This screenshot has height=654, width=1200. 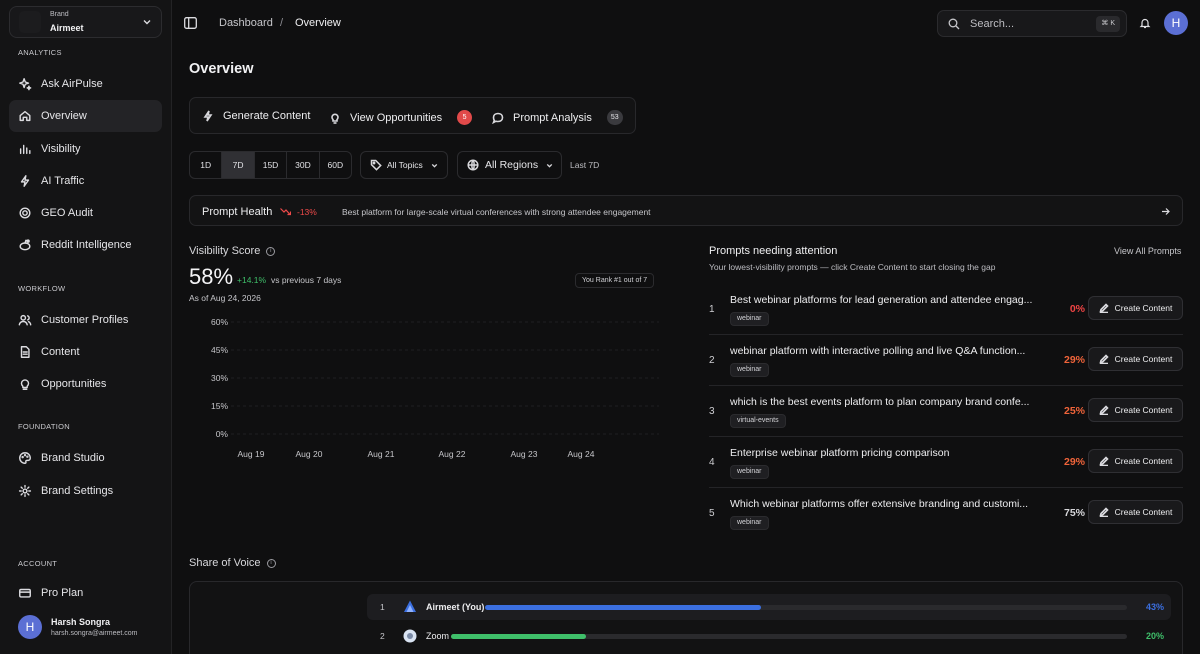 What do you see at coordinates (85, 352) in the screenshot?
I see `sidebar-item-content: Content` at bounding box center [85, 352].